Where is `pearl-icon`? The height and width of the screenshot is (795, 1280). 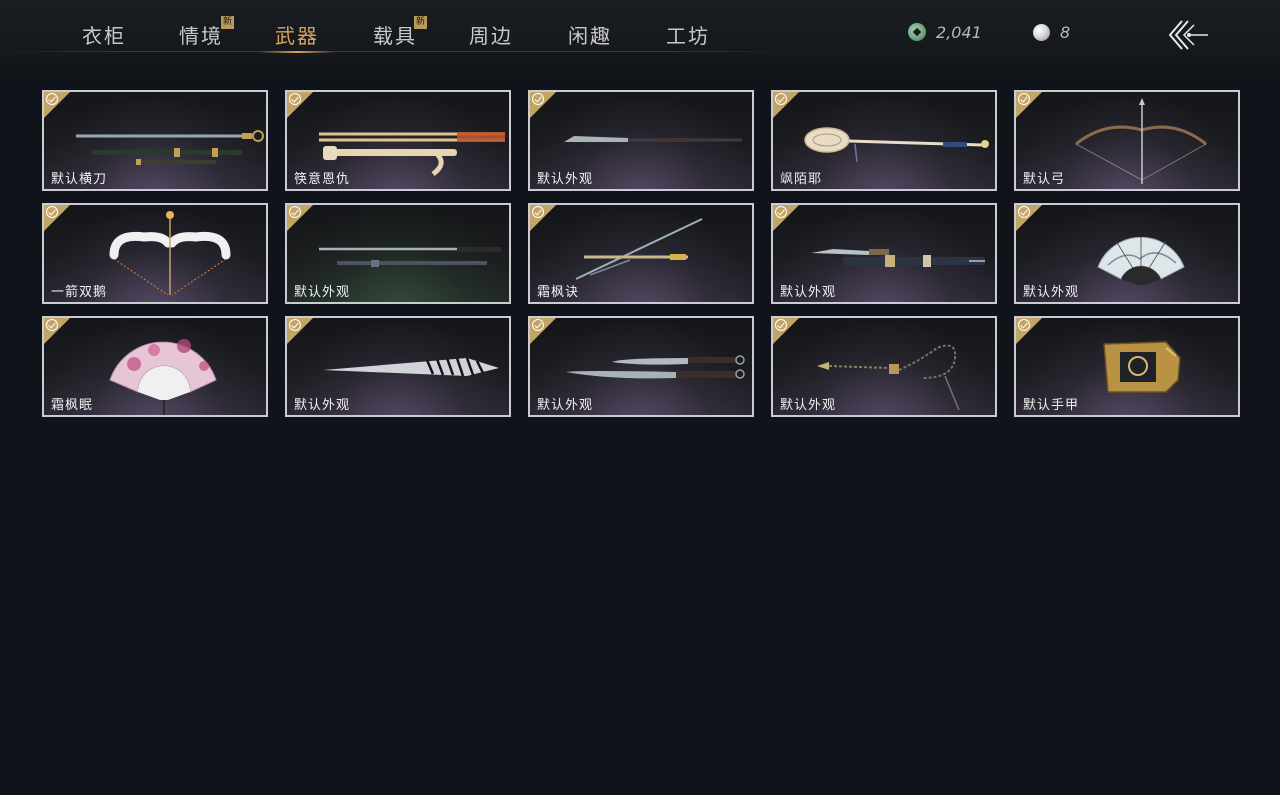
pearl-icon is located at coordinates (1041, 32).